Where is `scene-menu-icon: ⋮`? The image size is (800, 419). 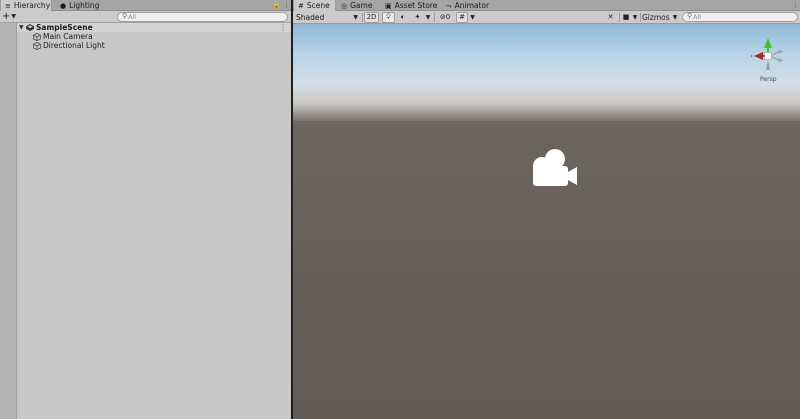
scene-menu-icon: ⋮ is located at coordinates (283, 27).